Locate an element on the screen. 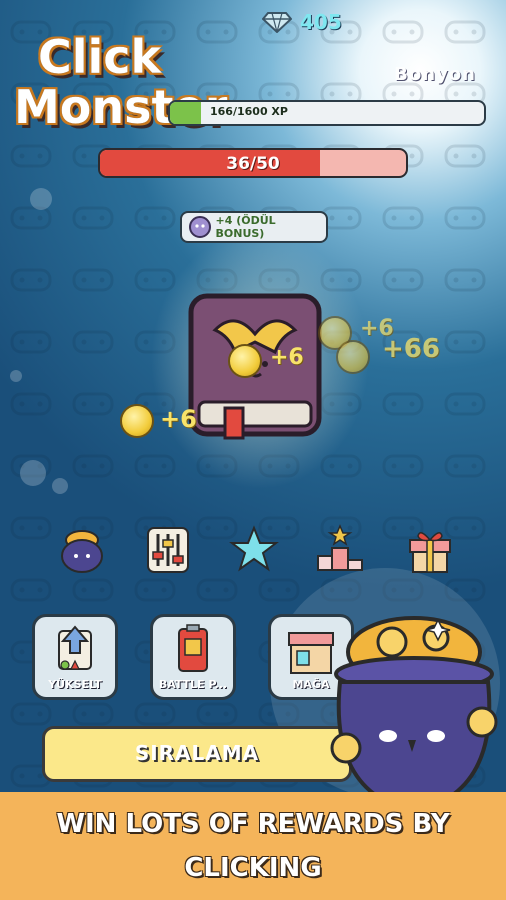 This screenshot has height=900, width=506. monster-badge-icon is located at coordinates (200, 227).